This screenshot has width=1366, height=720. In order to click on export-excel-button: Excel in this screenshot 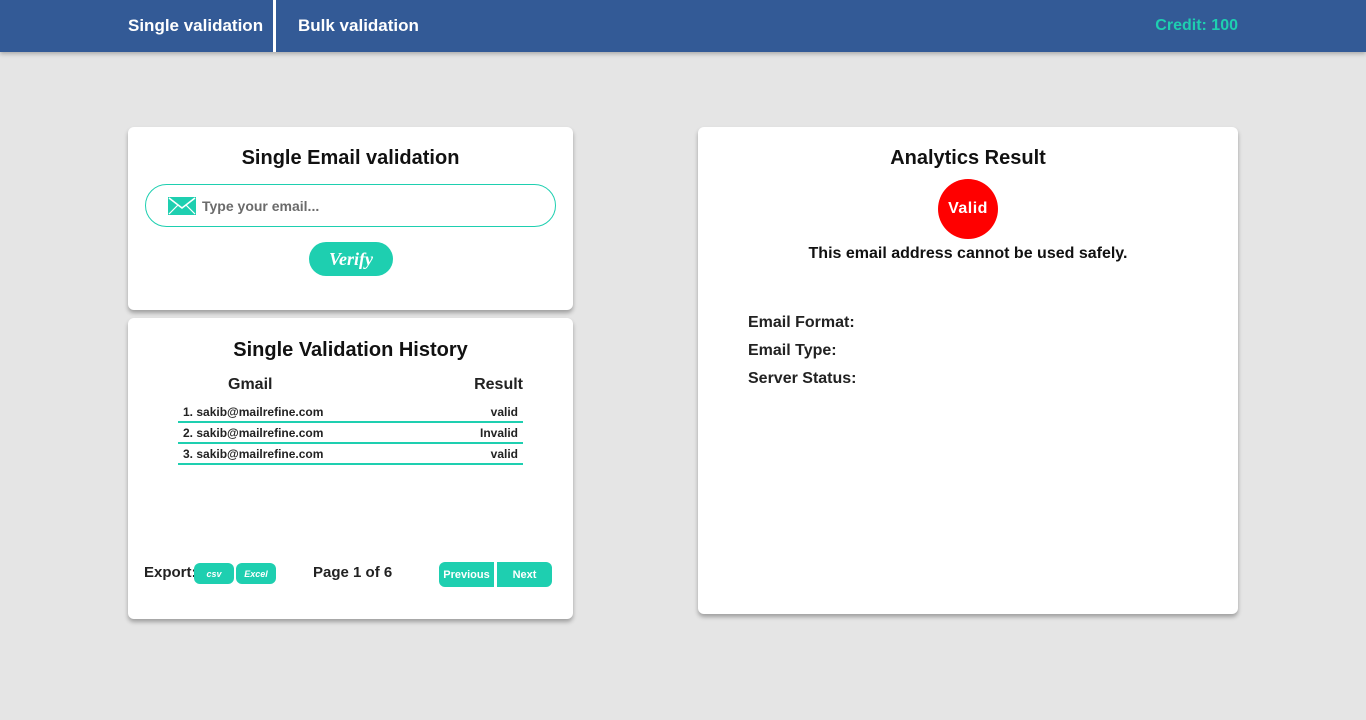, I will do `click(256, 573)`.